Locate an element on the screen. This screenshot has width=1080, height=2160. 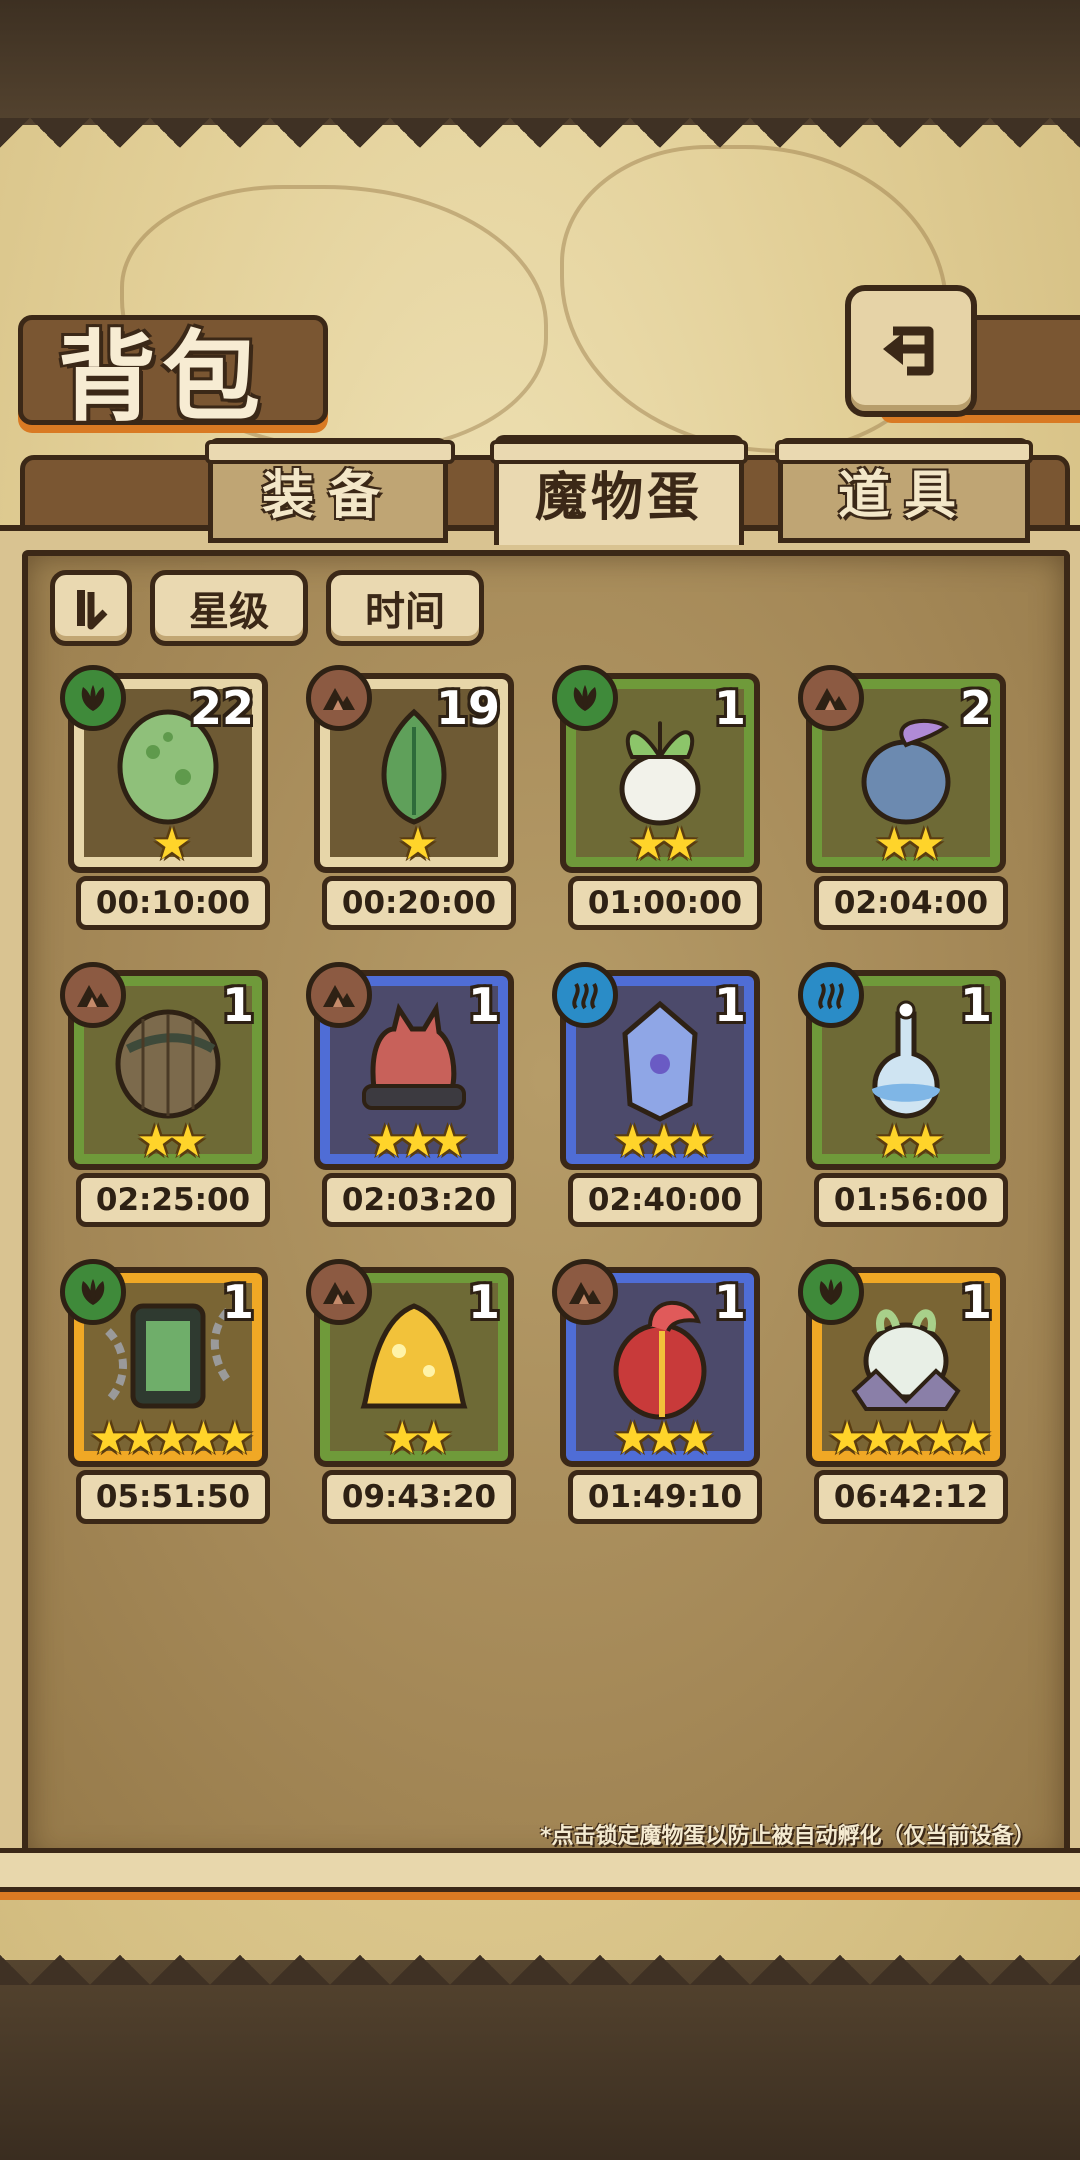
return-arrow-icon is located at coordinates (908, 351).